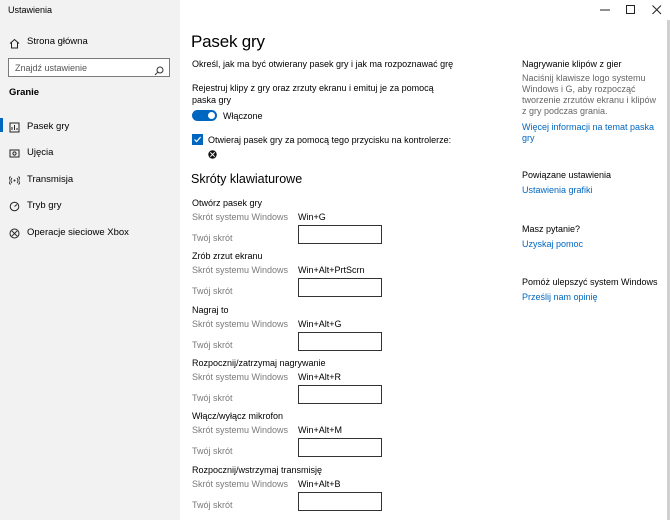 This screenshot has width=670, height=520. I want to click on feedback-link: Prześlij nam opinię, so click(592, 297).